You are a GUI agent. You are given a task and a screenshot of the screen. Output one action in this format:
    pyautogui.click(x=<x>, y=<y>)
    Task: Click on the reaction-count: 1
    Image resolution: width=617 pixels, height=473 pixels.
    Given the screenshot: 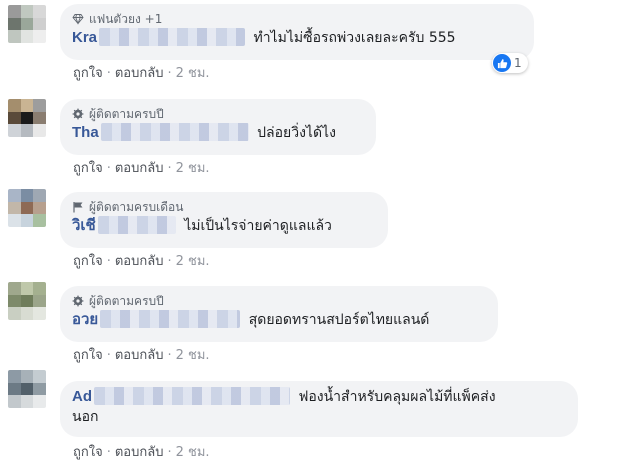 What is the action you would take?
    pyautogui.click(x=510, y=63)
    